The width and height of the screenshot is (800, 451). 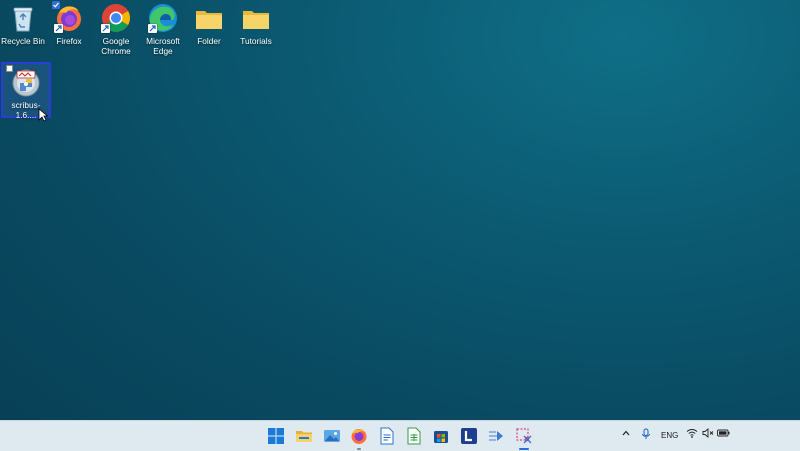 I want to click on desktop-icon-tutorials: Tutorials, so click(x=256, y=23).